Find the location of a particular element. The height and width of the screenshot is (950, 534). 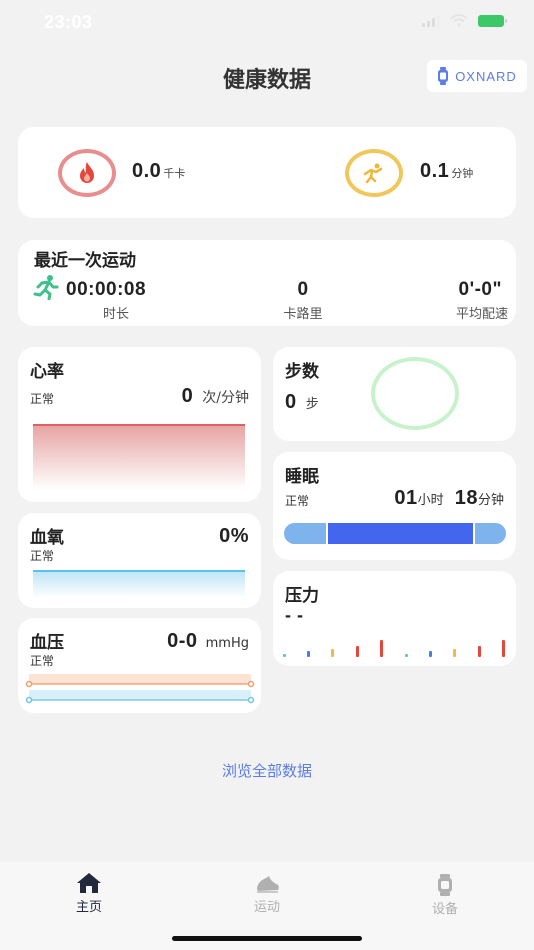

heart-rate-readout: 0 次/分钟 is located at coordinates (215, 396).